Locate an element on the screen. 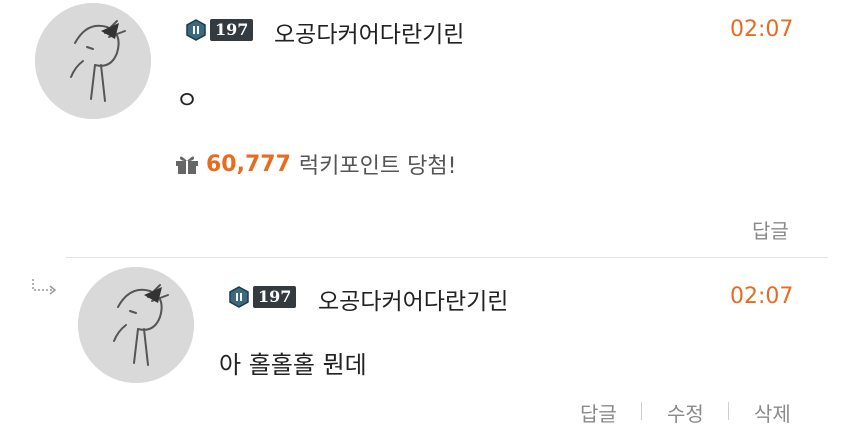  lucky-point-notice: 60,777 럭키포인트 당첨! is located at coordinates (315, 164).